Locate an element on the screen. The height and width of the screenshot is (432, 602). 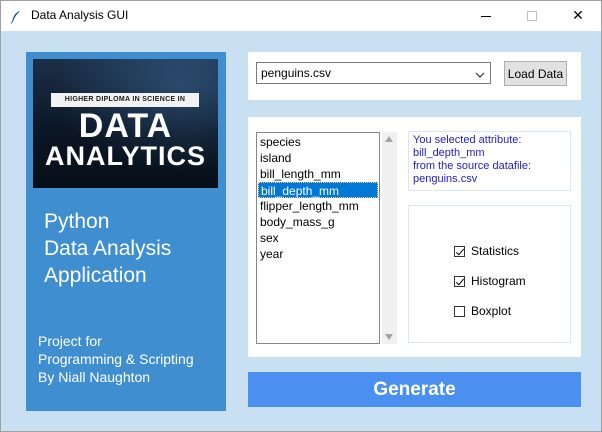
app-title-line: Data Analysis is located at coordinates (108, 248).